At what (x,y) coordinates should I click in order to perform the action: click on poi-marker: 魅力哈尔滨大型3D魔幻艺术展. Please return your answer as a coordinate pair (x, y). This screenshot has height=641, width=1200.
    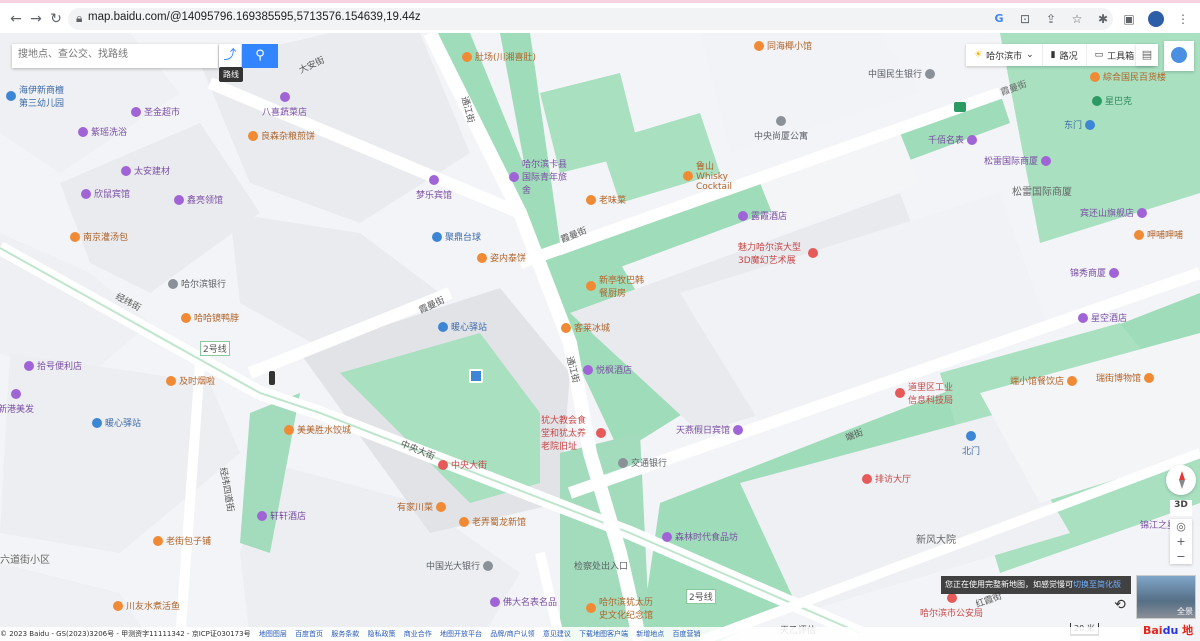
    Looking at the image, I should click on (778, 253).